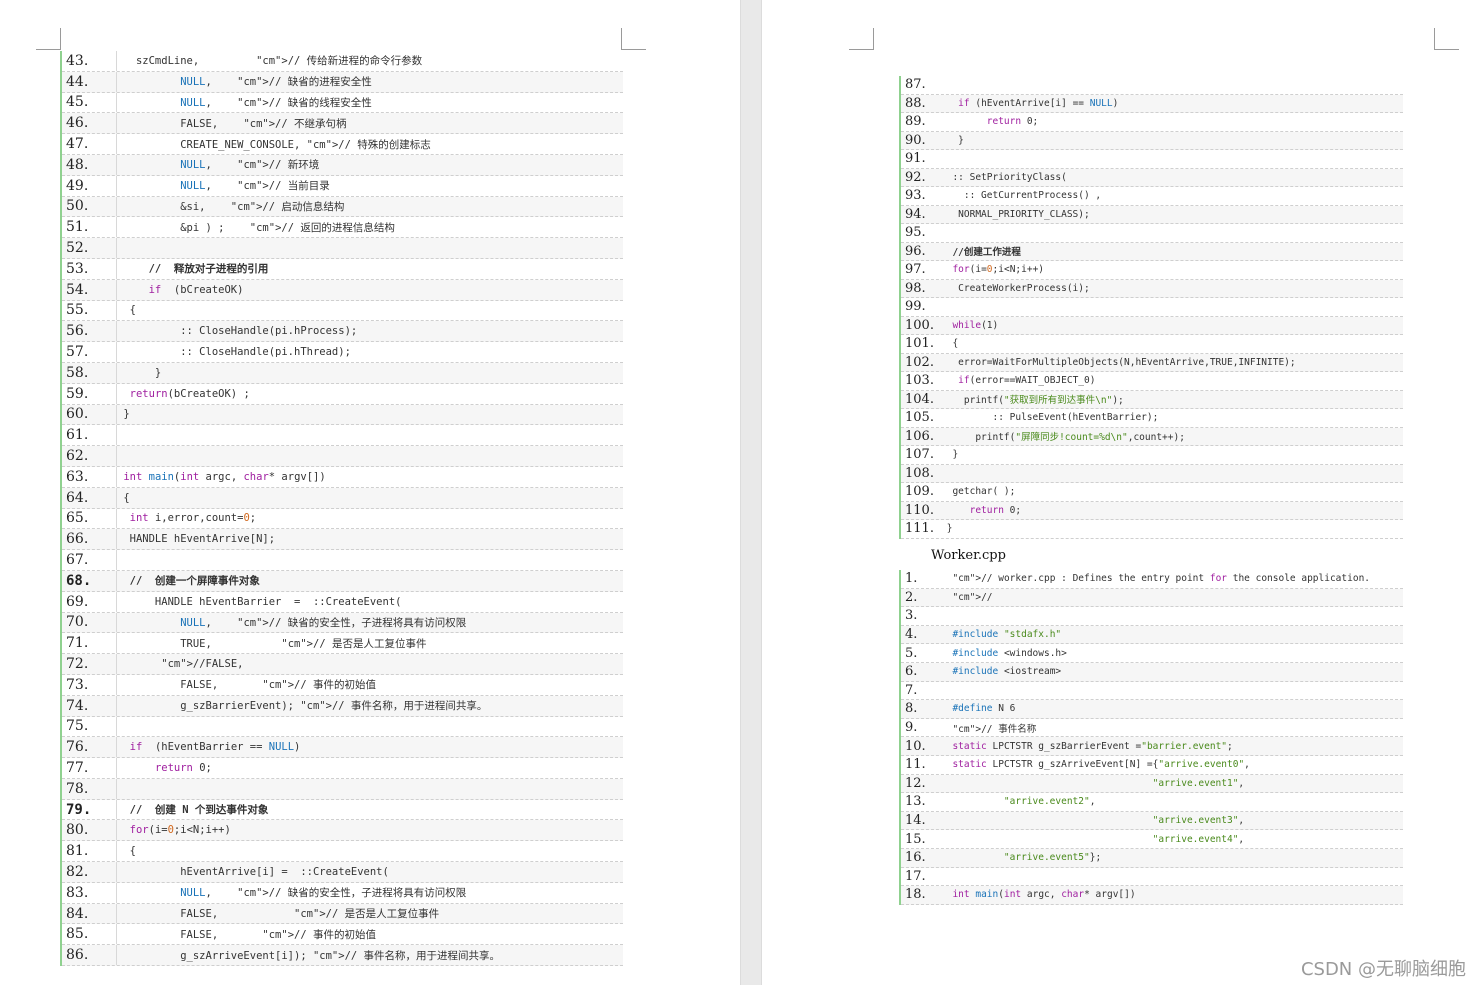  What do you see at coordinates (342, 789) in the screenshot?
I see `code-line: 78.` at bounding box center [342, 789].